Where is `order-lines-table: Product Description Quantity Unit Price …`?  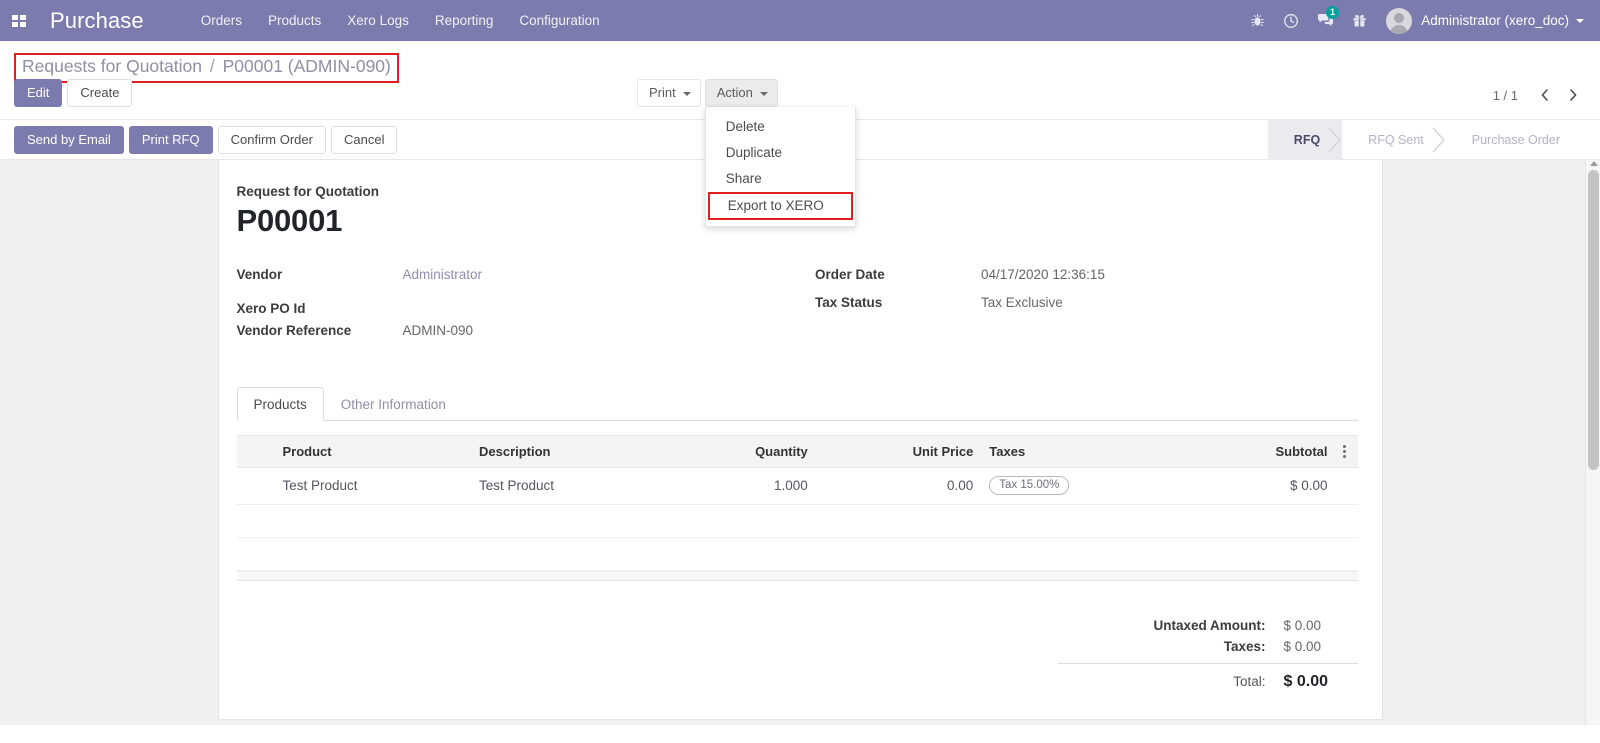 order-lines-table: Product Description Quantity Unit Price … is located at coordinates (797, 503).